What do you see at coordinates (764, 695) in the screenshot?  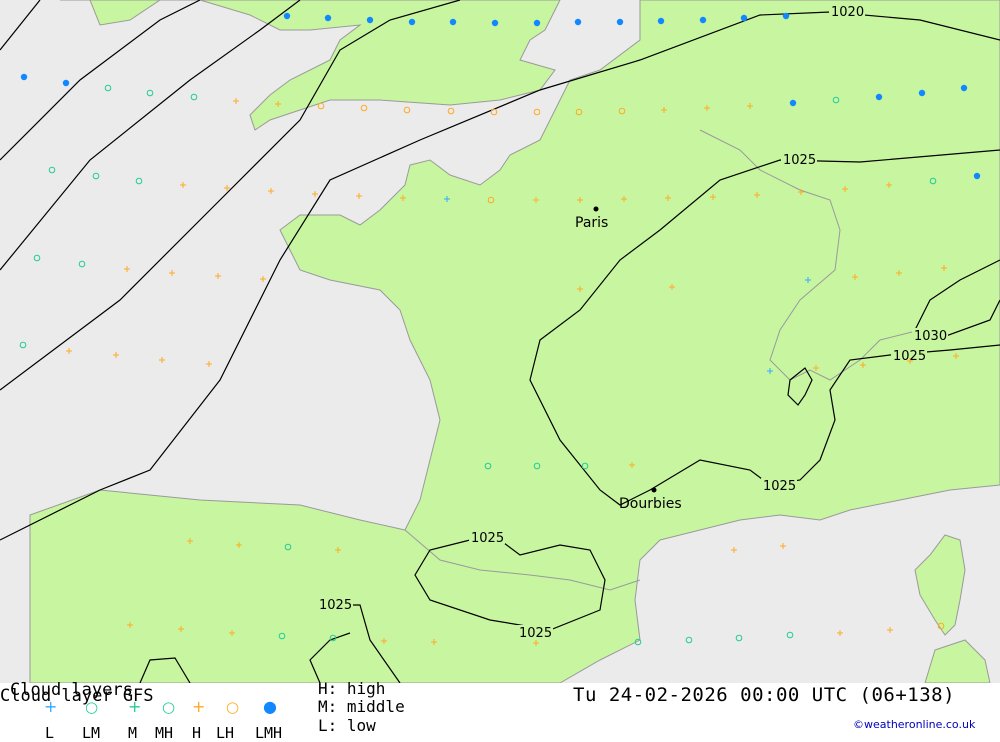 I see `forecast-datetime: Tu 24-02-2026 00:00 UTC (06+138)` at bounding box center [764, 695].